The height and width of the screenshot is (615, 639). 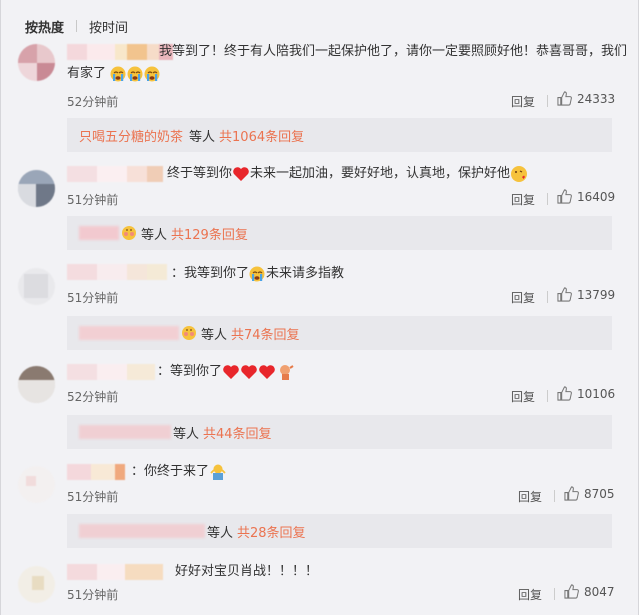 I want to click on like-button: 16409, so click(x=586, y=196).